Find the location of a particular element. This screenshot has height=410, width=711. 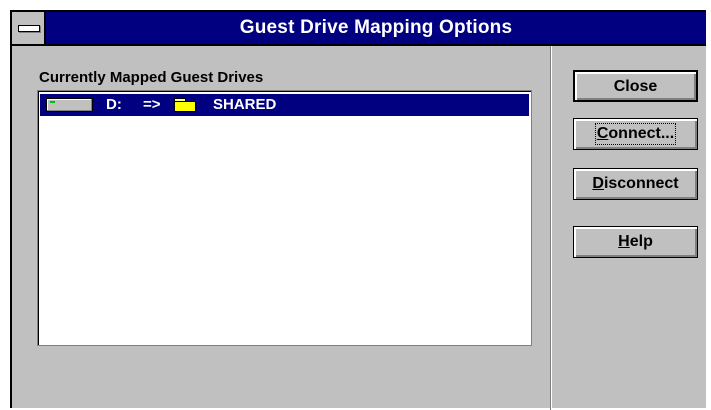

mapping-arrow: => is located at coordinates (152, 104).